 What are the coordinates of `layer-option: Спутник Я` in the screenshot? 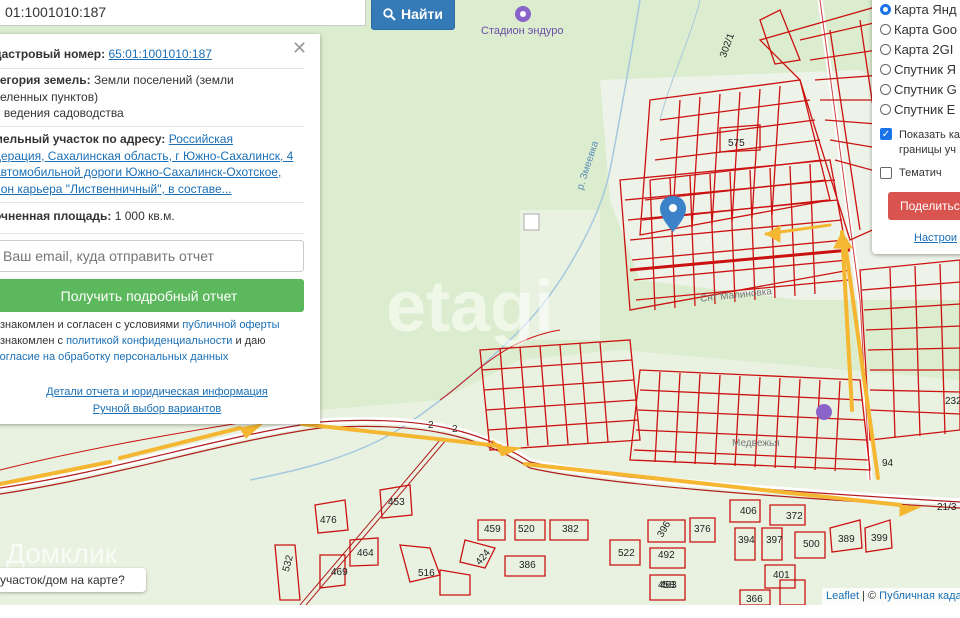 It's located at (918, 69).